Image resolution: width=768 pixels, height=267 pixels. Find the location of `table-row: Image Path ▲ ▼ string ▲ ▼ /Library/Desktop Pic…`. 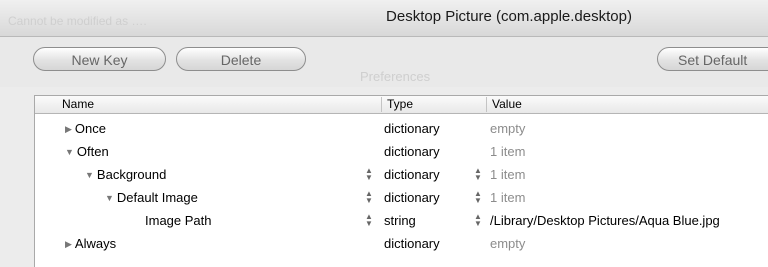

table-row: Image Path ▲ ▼ string ▲ ▼ /Library/Desktop Pic… is located at coordinates (401, 221).